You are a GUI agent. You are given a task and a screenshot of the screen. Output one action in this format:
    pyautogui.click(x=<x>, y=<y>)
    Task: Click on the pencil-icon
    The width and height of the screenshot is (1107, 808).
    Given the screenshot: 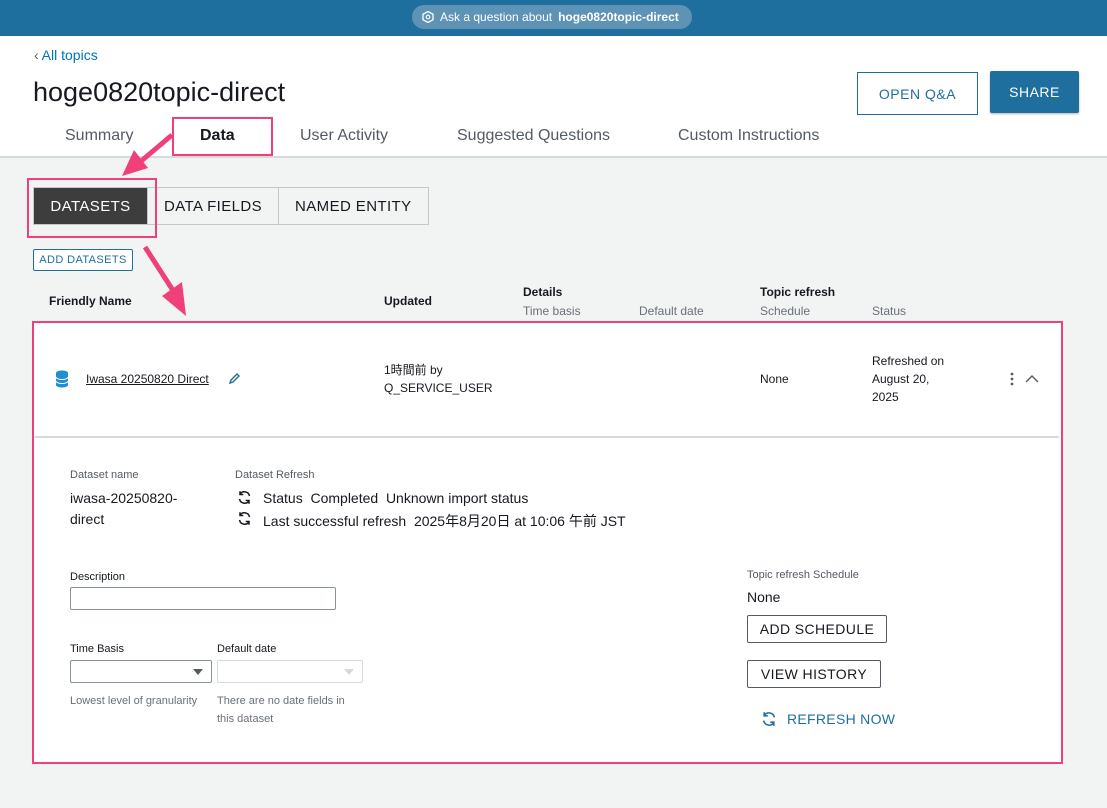 What is the action you would take?
    pyautogui.click(x=234, y=378)
    